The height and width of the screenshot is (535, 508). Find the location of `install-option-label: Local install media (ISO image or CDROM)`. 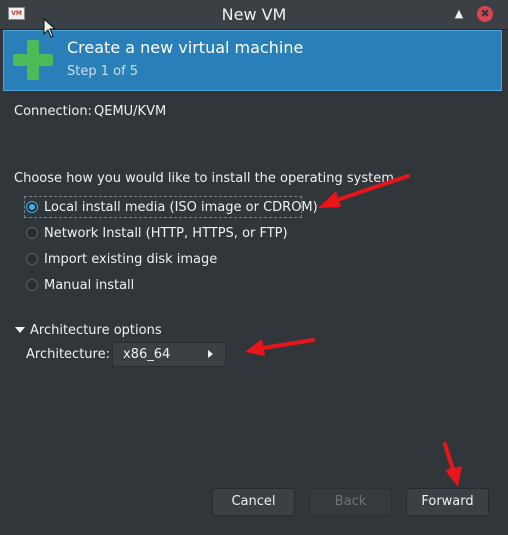

install-option-label: Local install media (ISO image or CDROM) is located at coordinates (181, 207).